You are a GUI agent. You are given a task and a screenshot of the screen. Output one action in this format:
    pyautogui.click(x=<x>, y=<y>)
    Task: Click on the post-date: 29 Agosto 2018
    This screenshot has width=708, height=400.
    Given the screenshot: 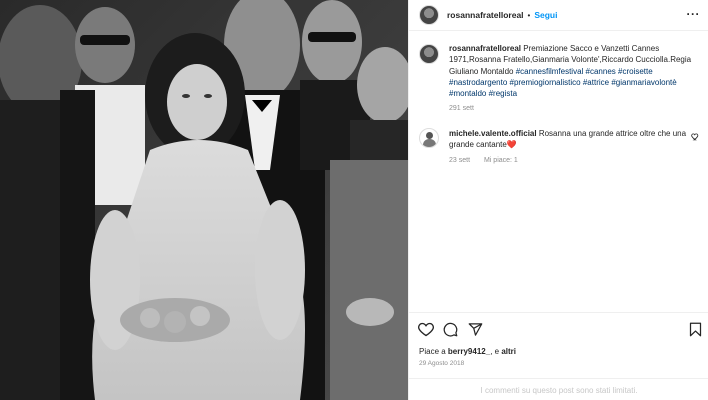 What is the action you would take?
    pyautogui.click(x=441, y=363)
    